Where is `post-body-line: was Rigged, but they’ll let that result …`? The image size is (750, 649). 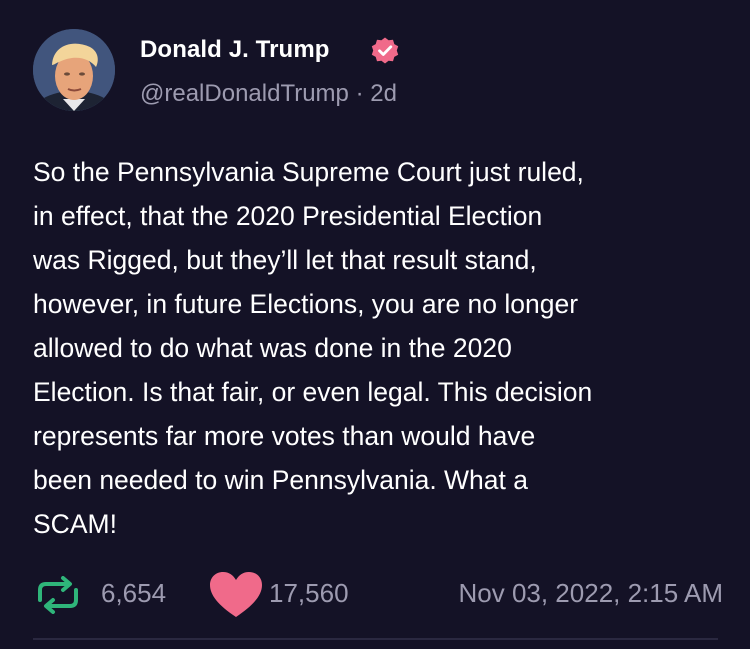 post-body-line: was Rigged, but they’ll let that result … is located at coordinates (285, 260).